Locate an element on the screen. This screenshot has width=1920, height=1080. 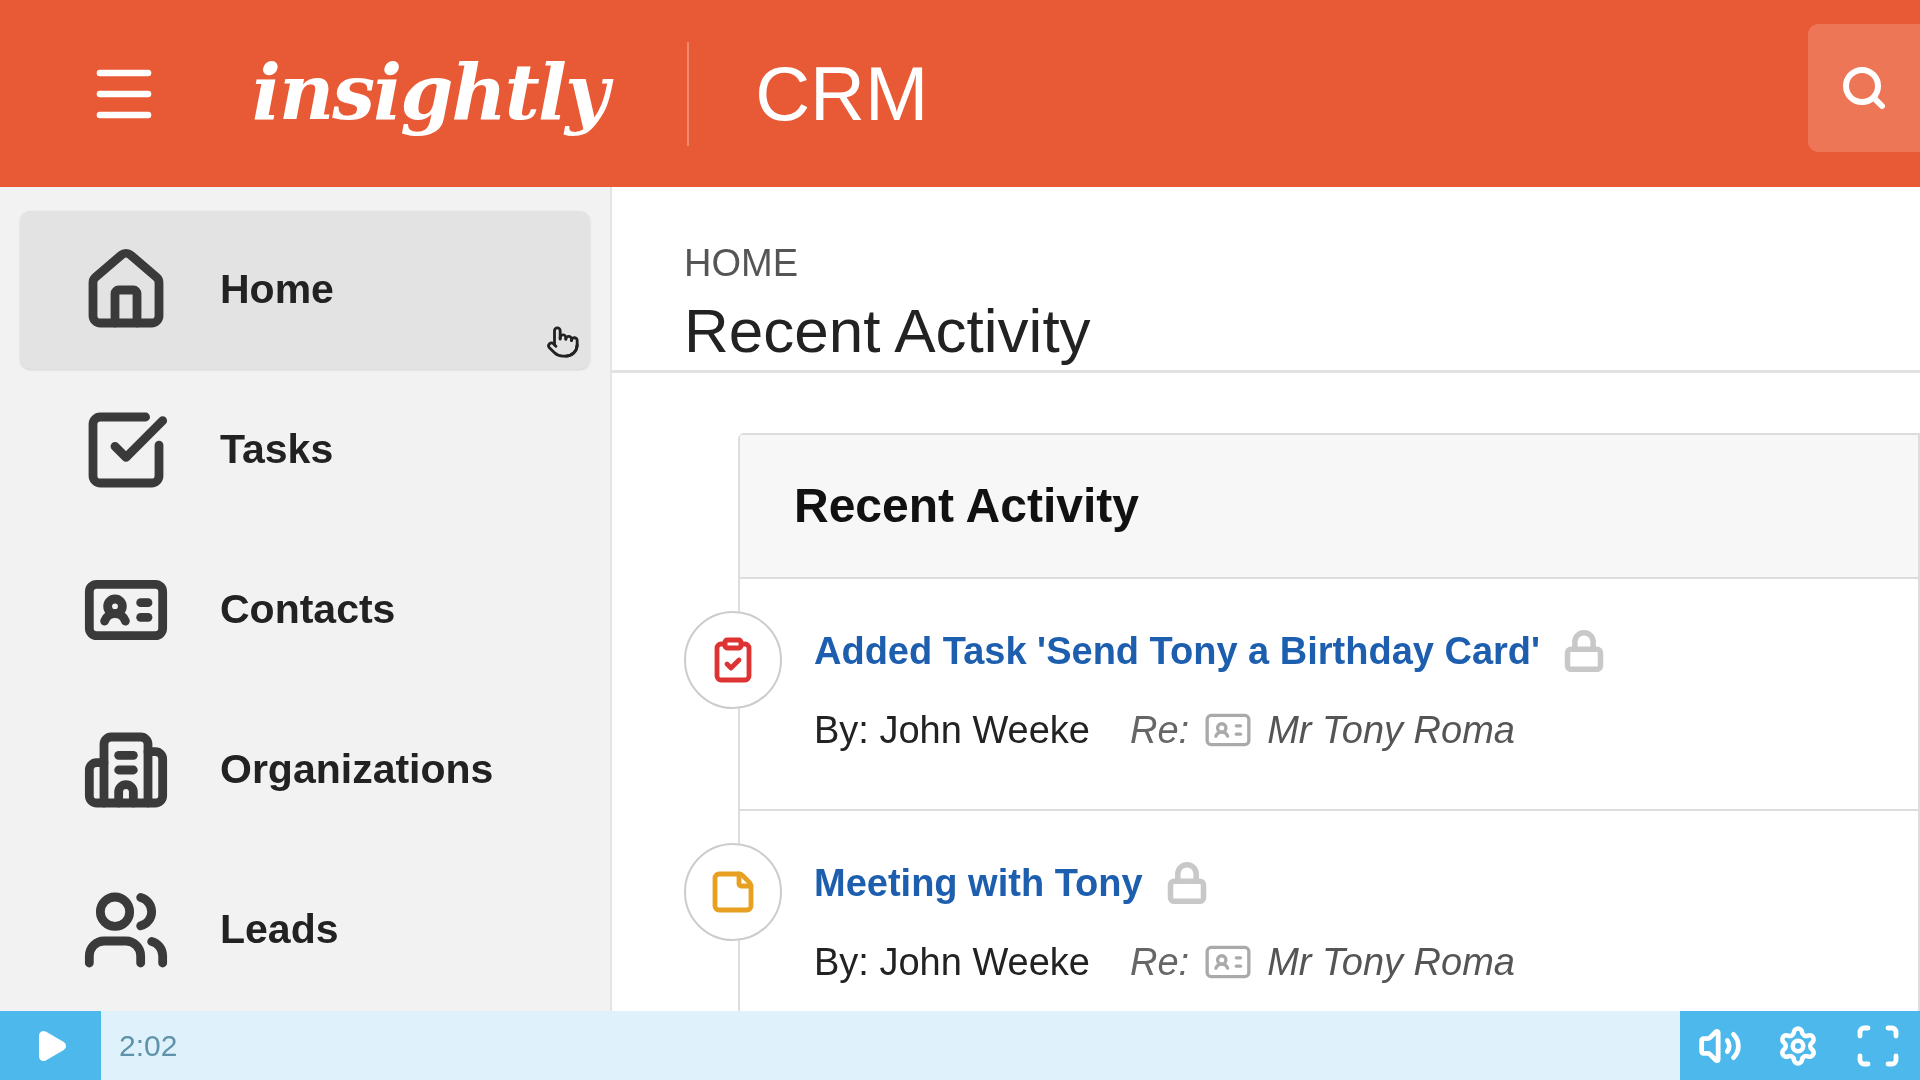
page-title: Recent Activity is located at coordinates (888, 331).